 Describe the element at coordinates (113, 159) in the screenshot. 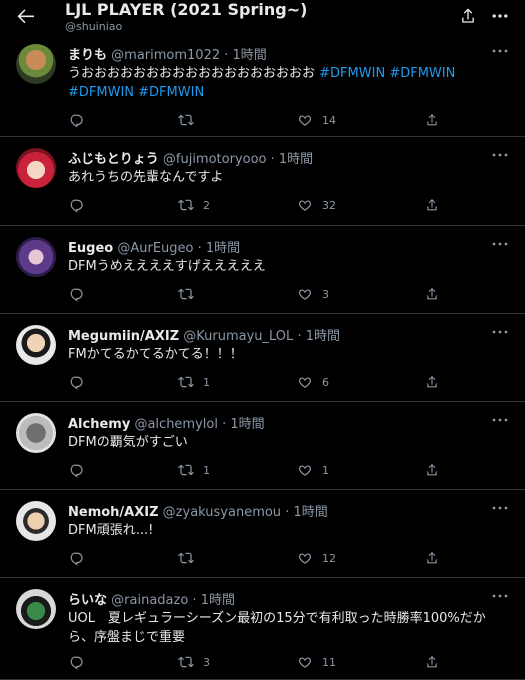

I see `display-name: ふじもとりょう` at that location.